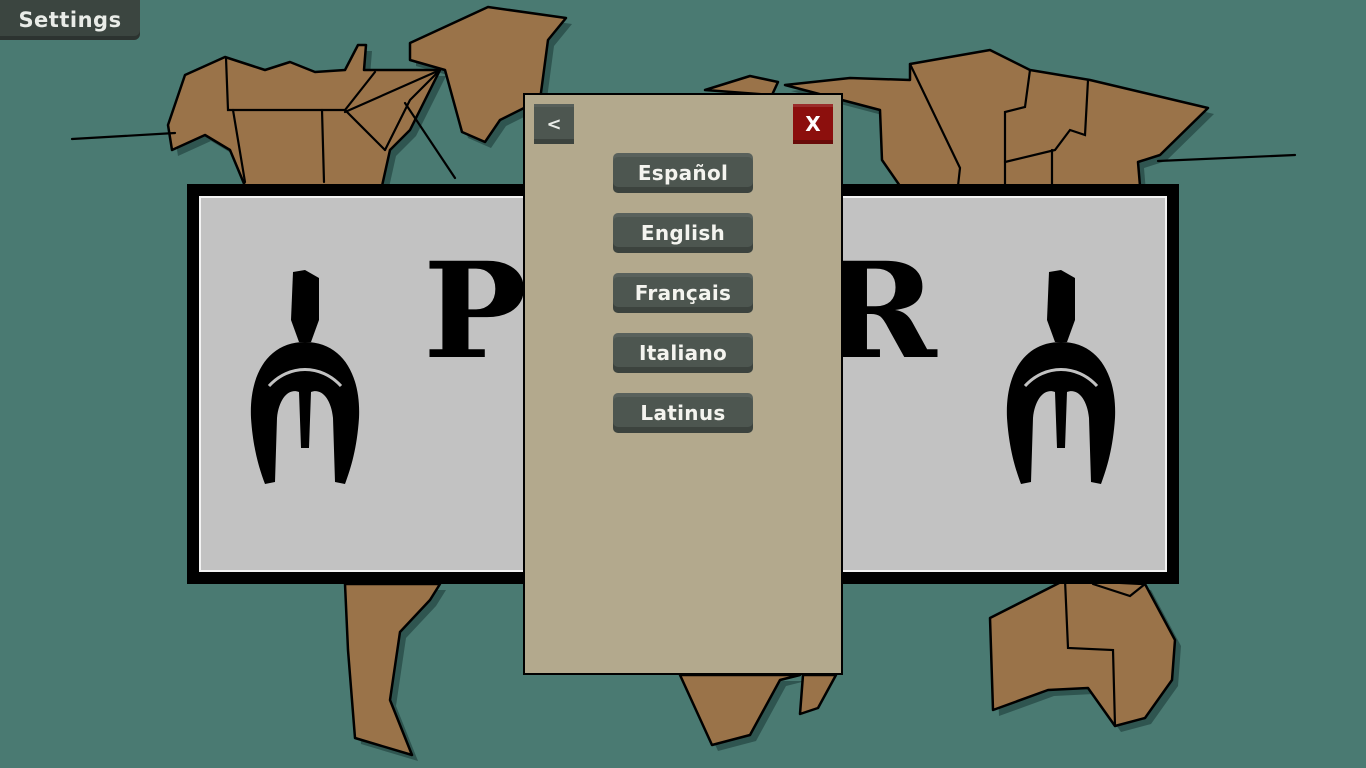 The image size is (1366, 768). Describe the element at coordinates (683, 233) in the screenshot. I see `language-option-english: English` at that location.